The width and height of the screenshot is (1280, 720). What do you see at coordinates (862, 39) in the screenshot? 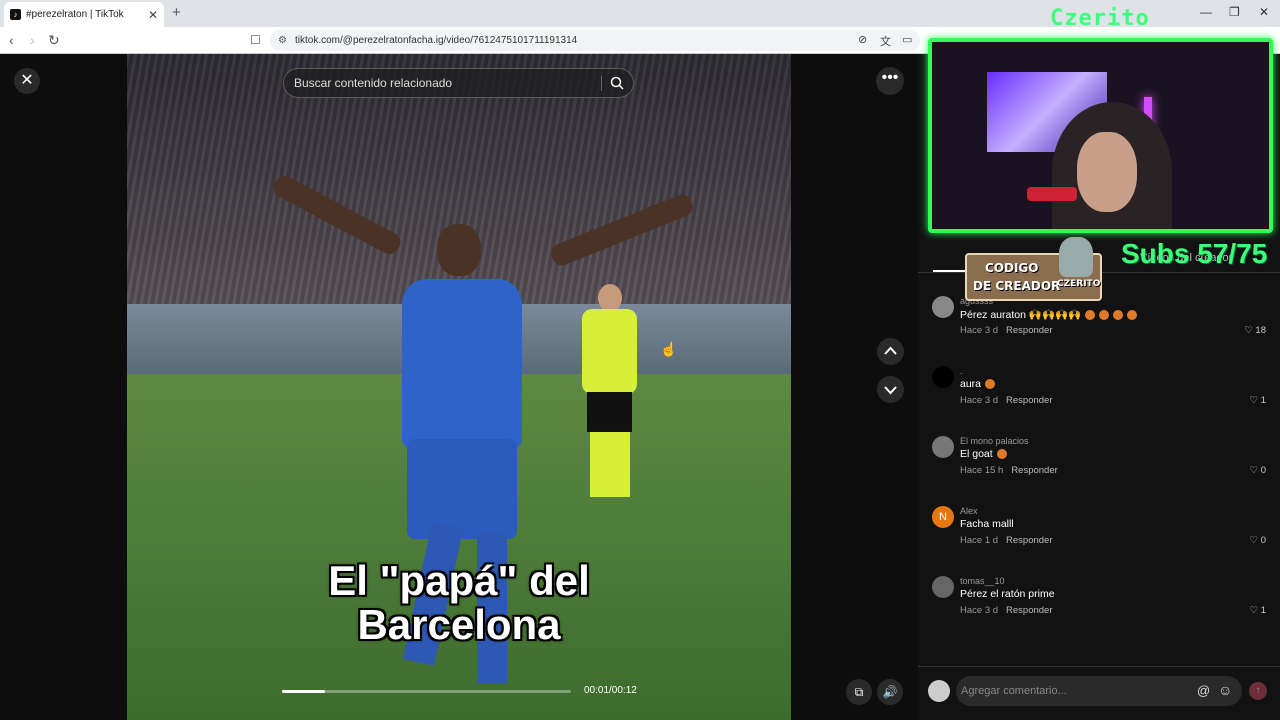
I see `extension-icon: ⊘` at bounding box center [862, 39].